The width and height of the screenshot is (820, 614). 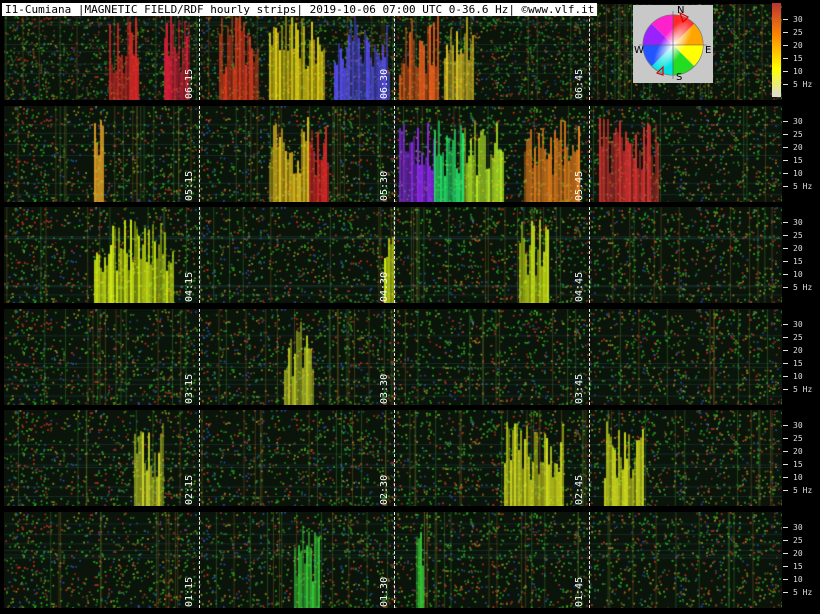 I want to click on color-scale-bar, so click(x=776, y=50).